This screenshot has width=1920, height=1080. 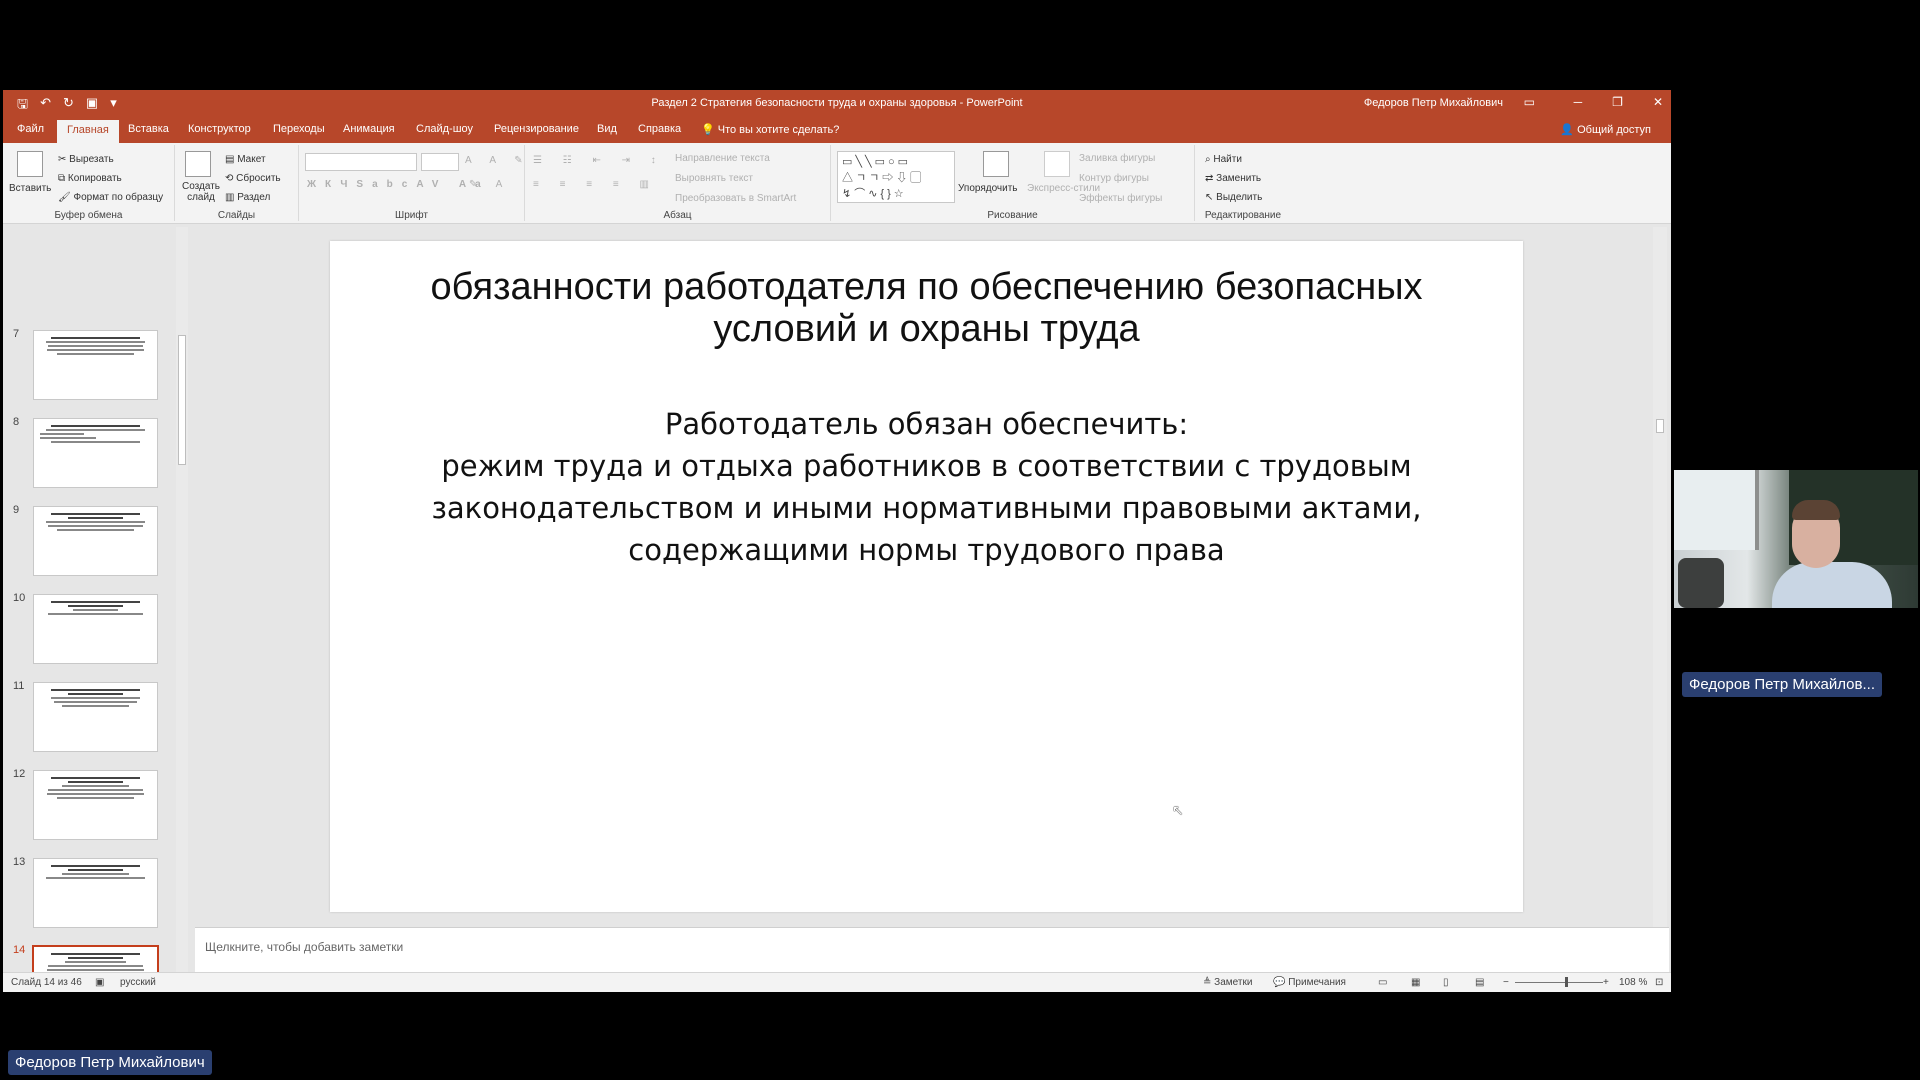 I want to click on thumbnail-row: 10, so click(x=98, y=629).